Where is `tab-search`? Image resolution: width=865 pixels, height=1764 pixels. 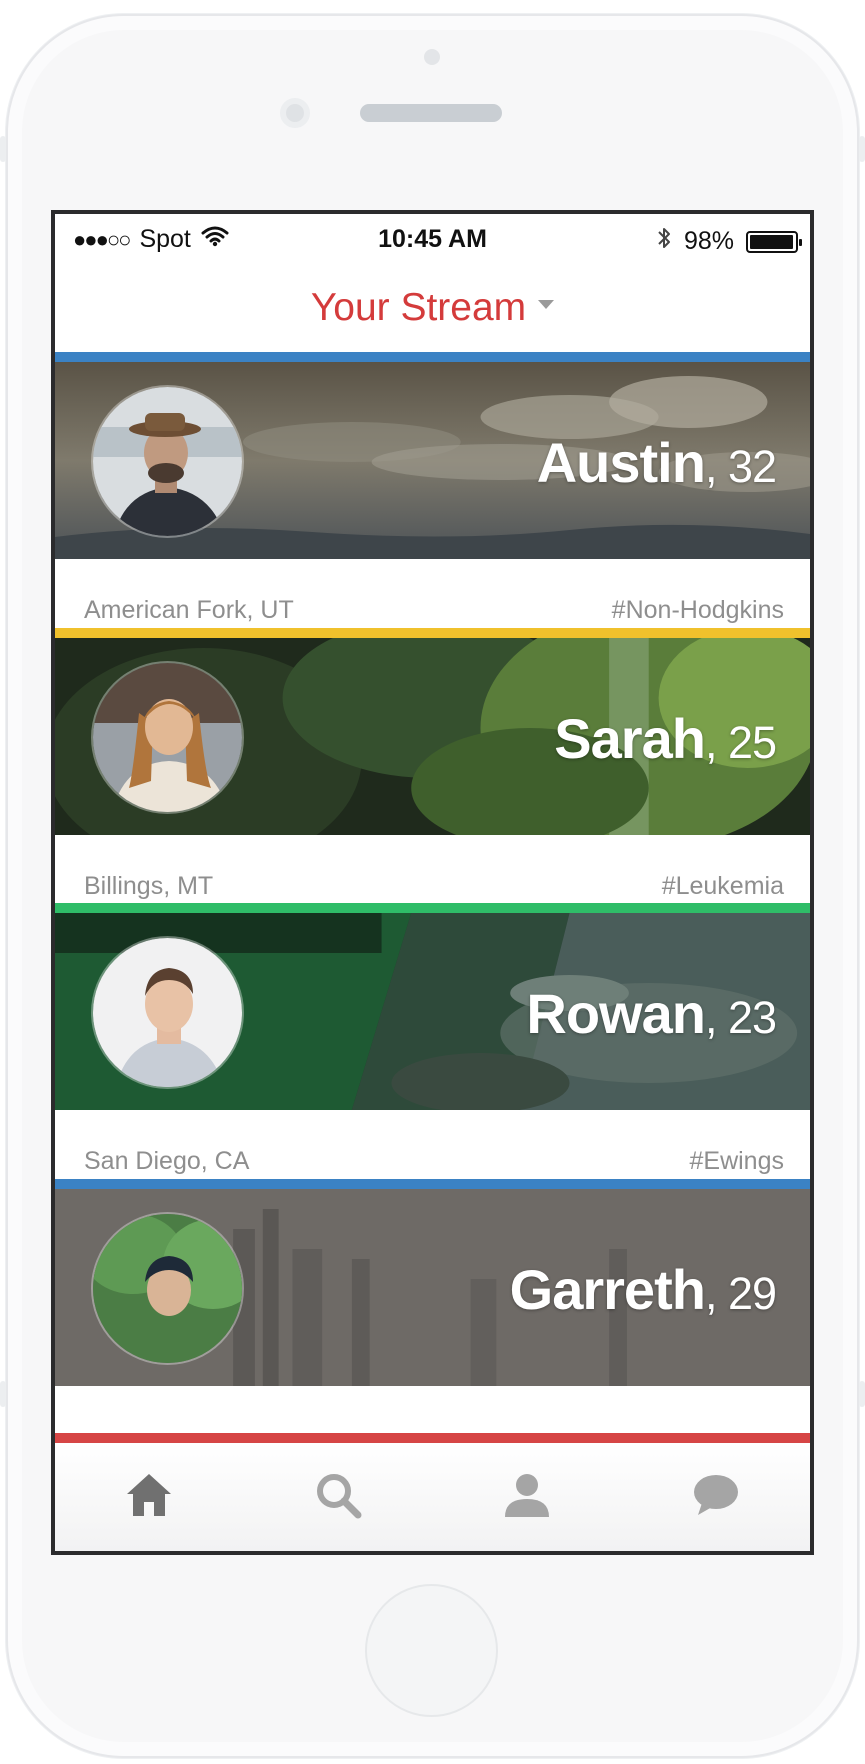 tab-search is located at coordinates (338, 1497).